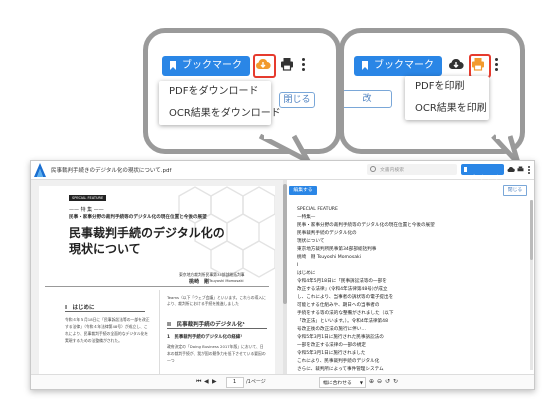 Image resolution: width=560 pixels, height=420 pixels. What do you see at coordinates (371, 381) in the screenshot?
I see `zoom-in-icon: ⊕` at bounding box center [371, 381].